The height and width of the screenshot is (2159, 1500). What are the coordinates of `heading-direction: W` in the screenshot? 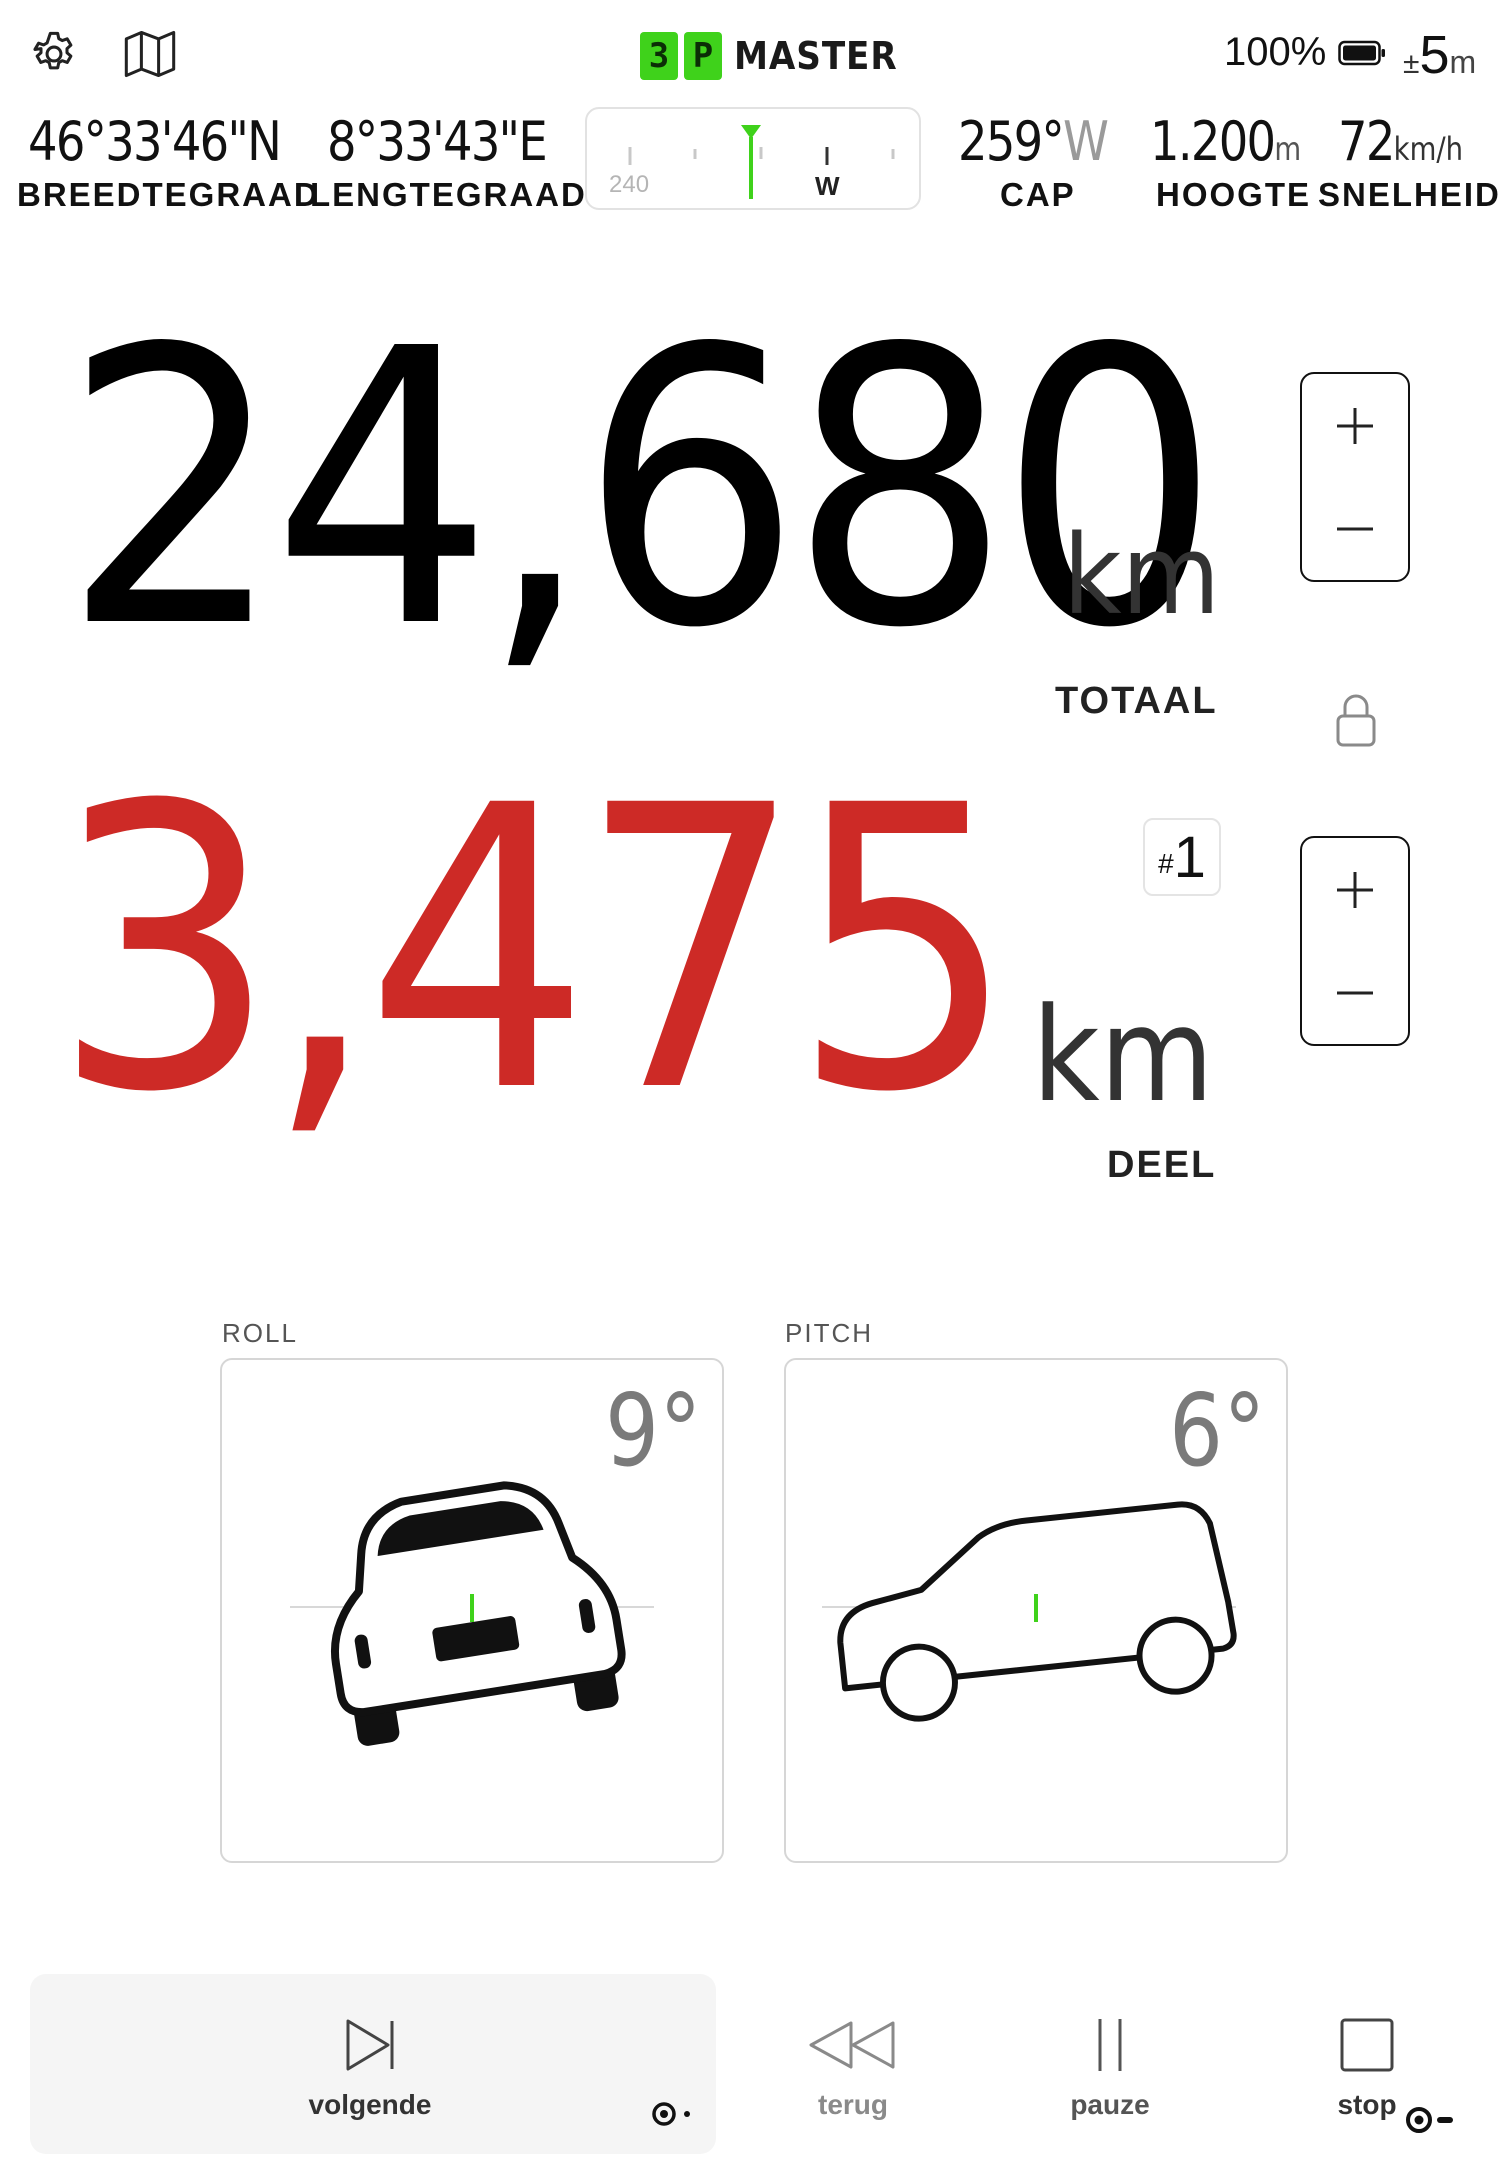 It's located at (1085, 141).